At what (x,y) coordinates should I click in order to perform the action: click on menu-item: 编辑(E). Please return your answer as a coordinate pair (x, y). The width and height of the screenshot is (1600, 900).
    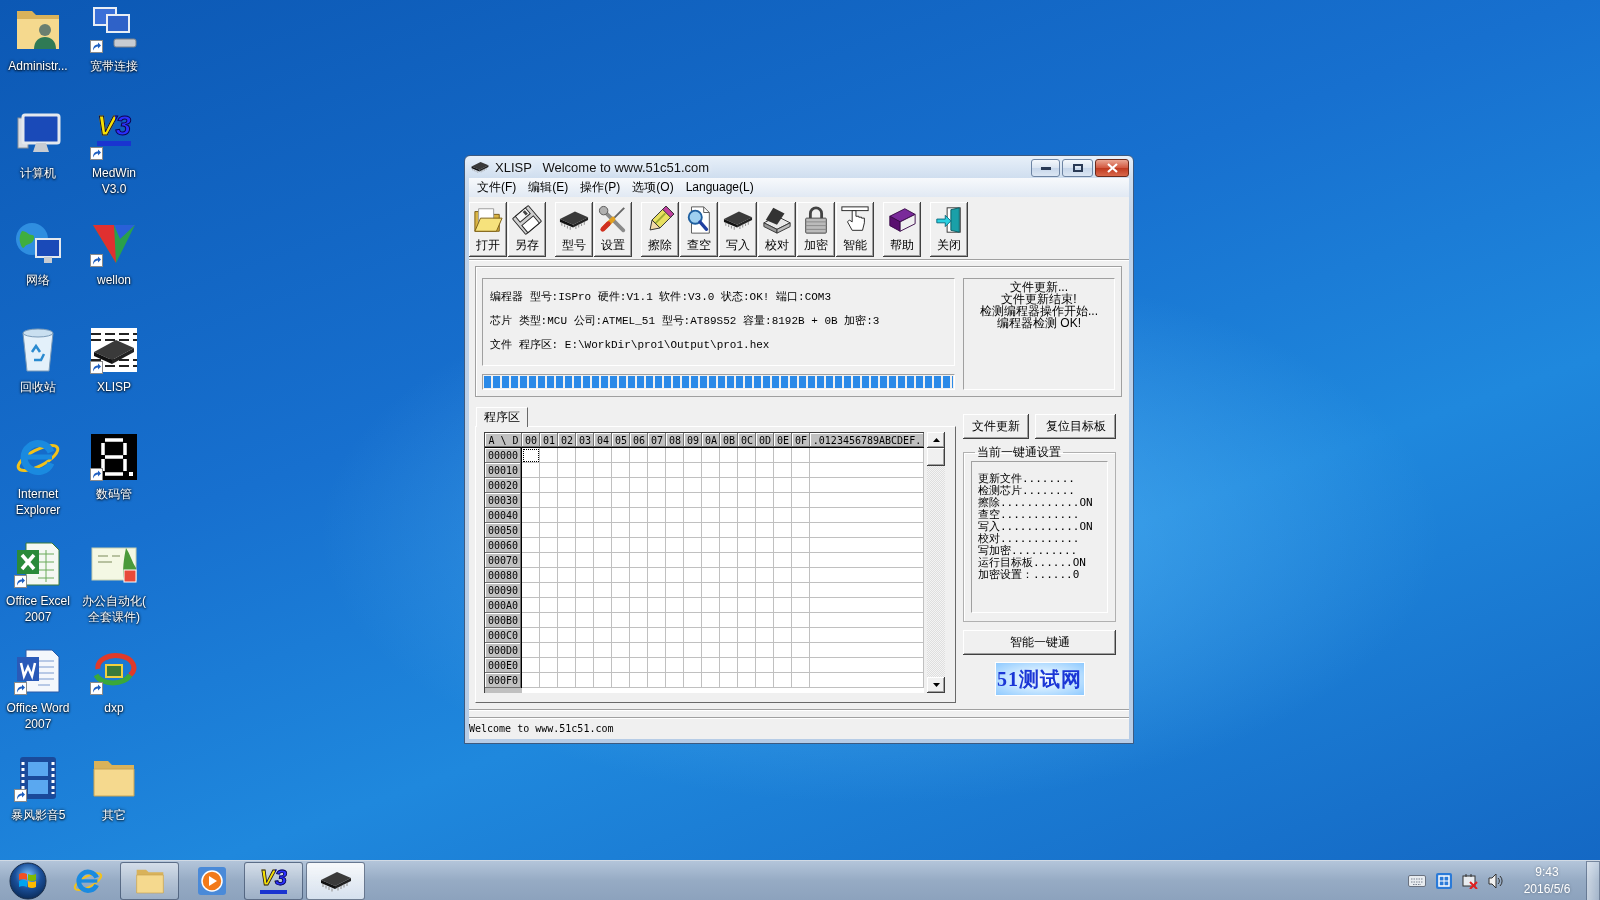
    Looking at the image, I should click on (548, 187).